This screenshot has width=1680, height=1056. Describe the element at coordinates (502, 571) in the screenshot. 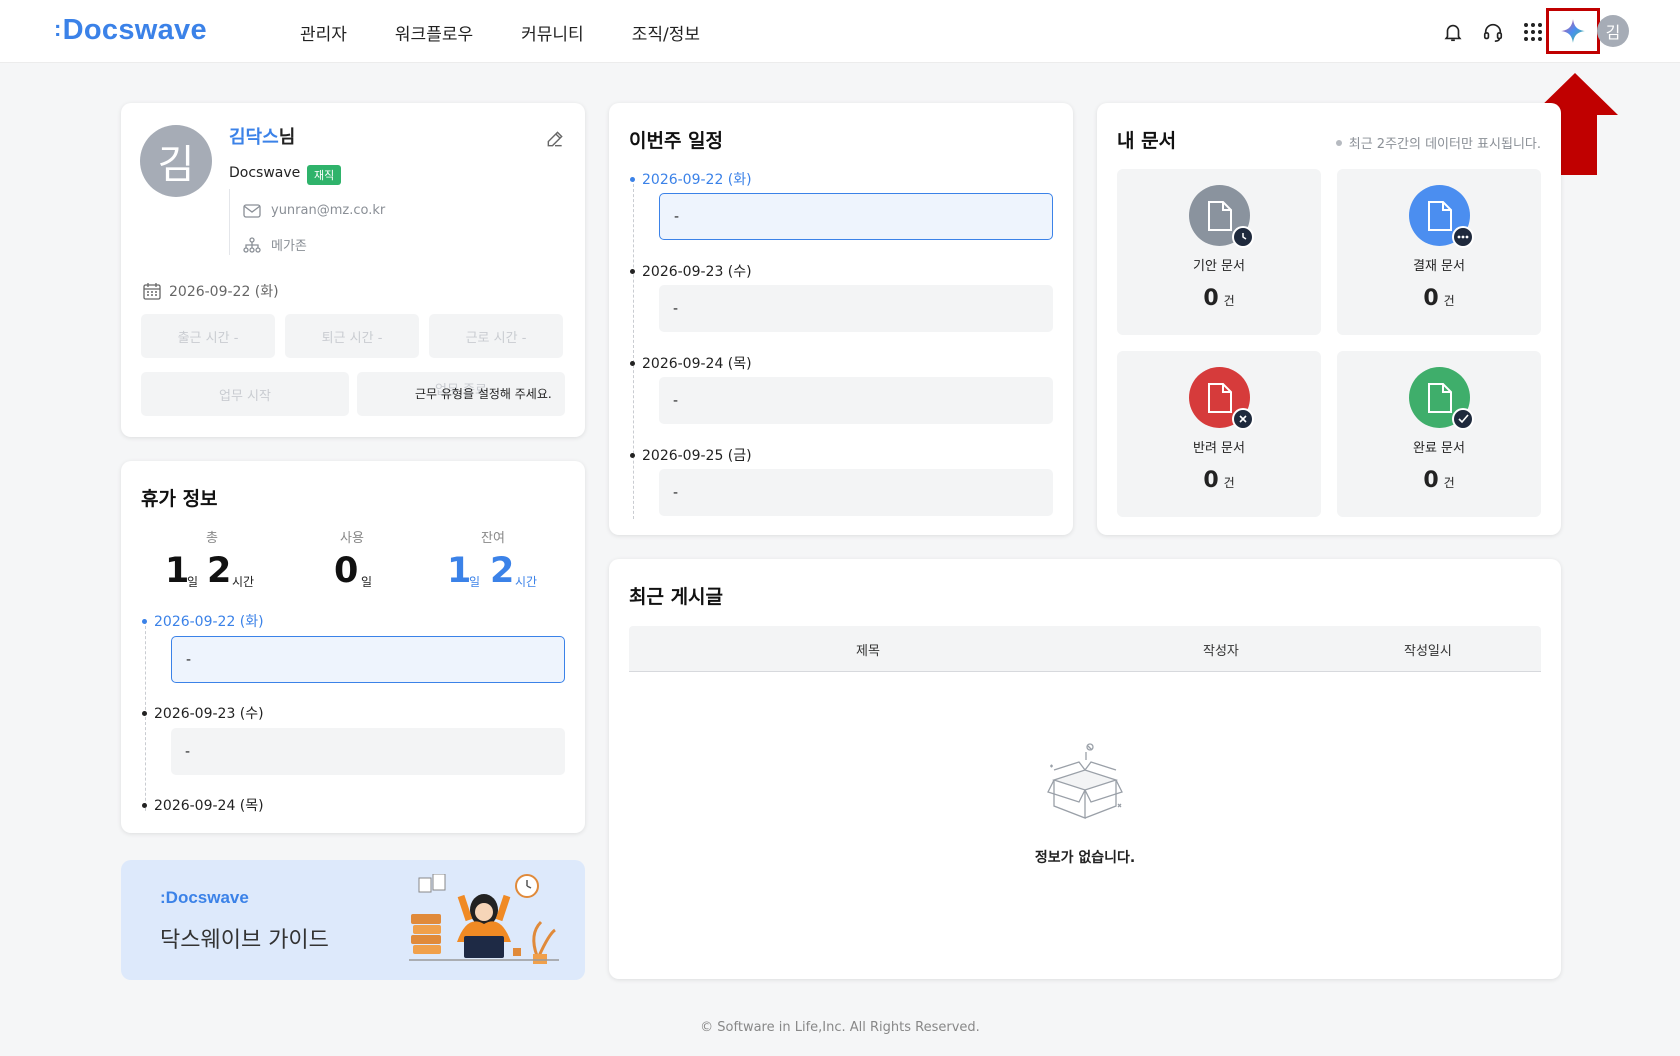

I see `vacation-remaining-hours: 2` at that location.